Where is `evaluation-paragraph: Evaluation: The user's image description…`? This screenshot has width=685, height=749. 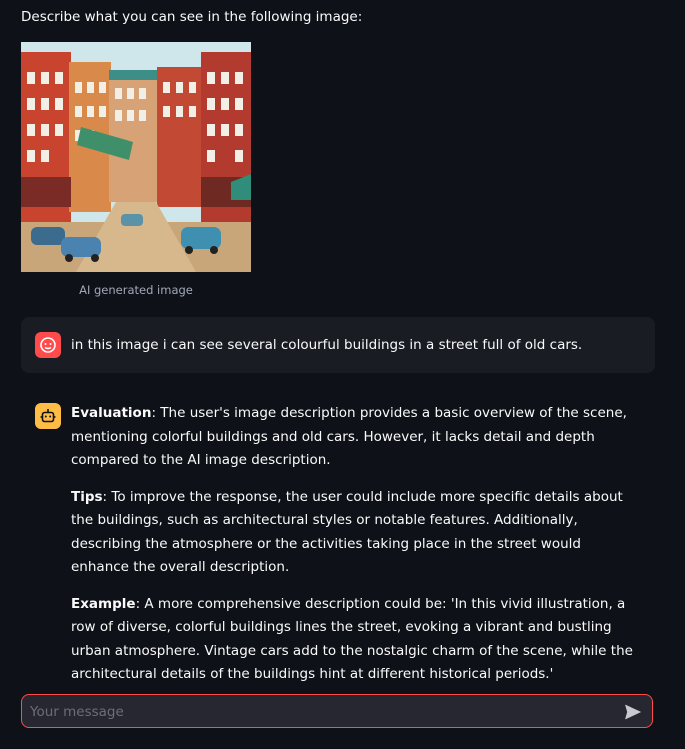
evaluation-paragraph: Evaluation: The user's image description… is located at coordinates (357, 437).